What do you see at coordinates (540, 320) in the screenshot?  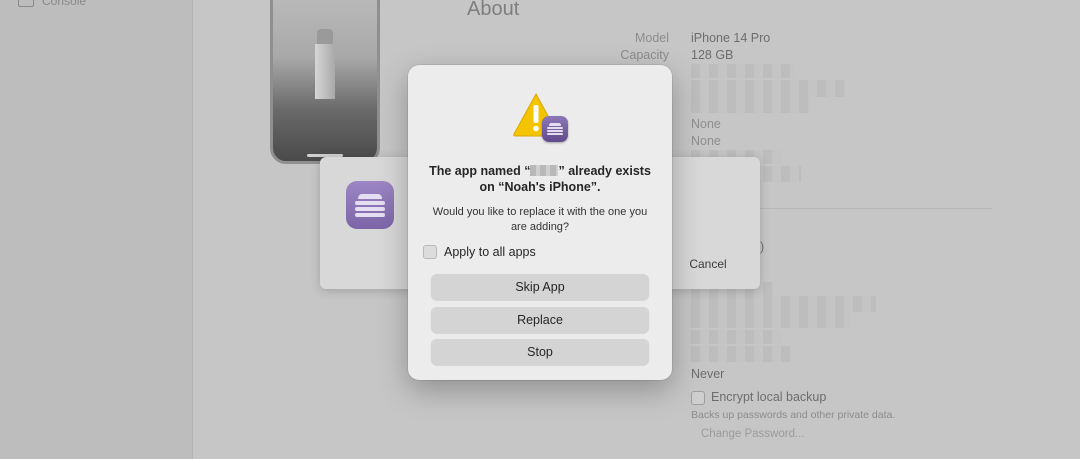 I see `replace-button: Replace` at bounding box center [540, 320].